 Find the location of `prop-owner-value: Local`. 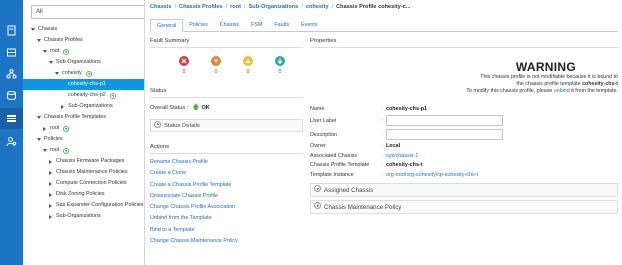

prop-owner-value: Local is located at coordinates (393, 146).